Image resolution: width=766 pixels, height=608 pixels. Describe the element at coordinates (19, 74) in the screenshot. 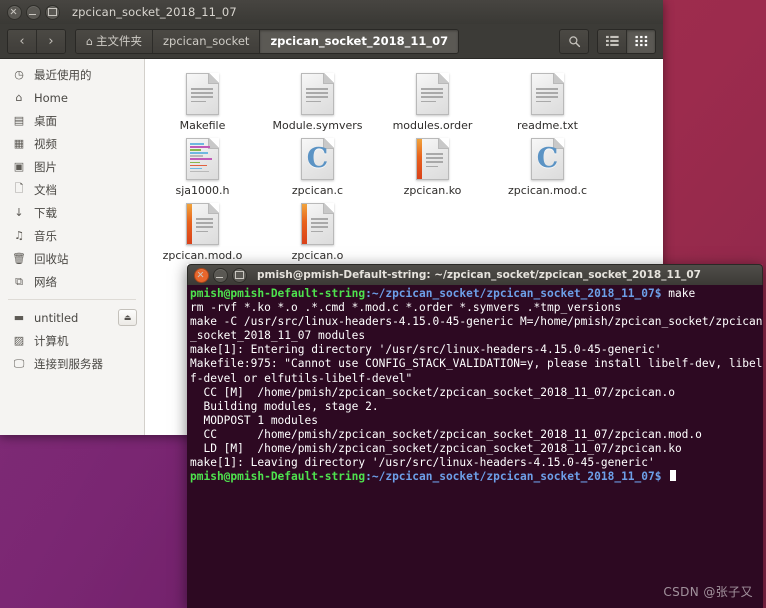

I see `clock-icon: ◷` at that location.